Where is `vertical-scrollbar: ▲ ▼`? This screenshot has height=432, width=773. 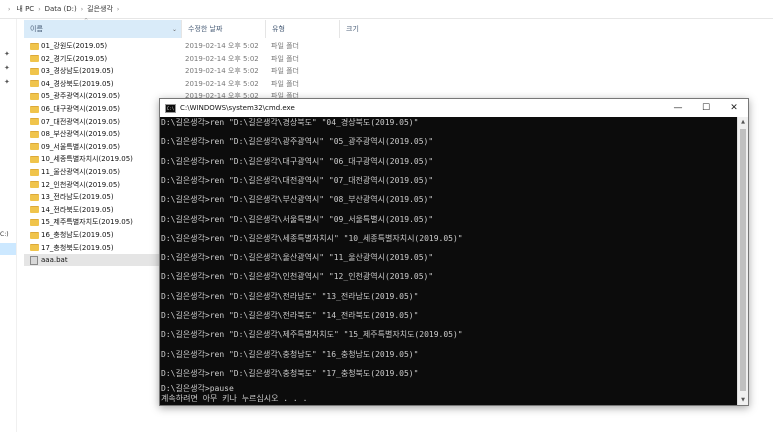 vertical-scrollbar: ▲ ▼ is located at coordinates (742, 261).